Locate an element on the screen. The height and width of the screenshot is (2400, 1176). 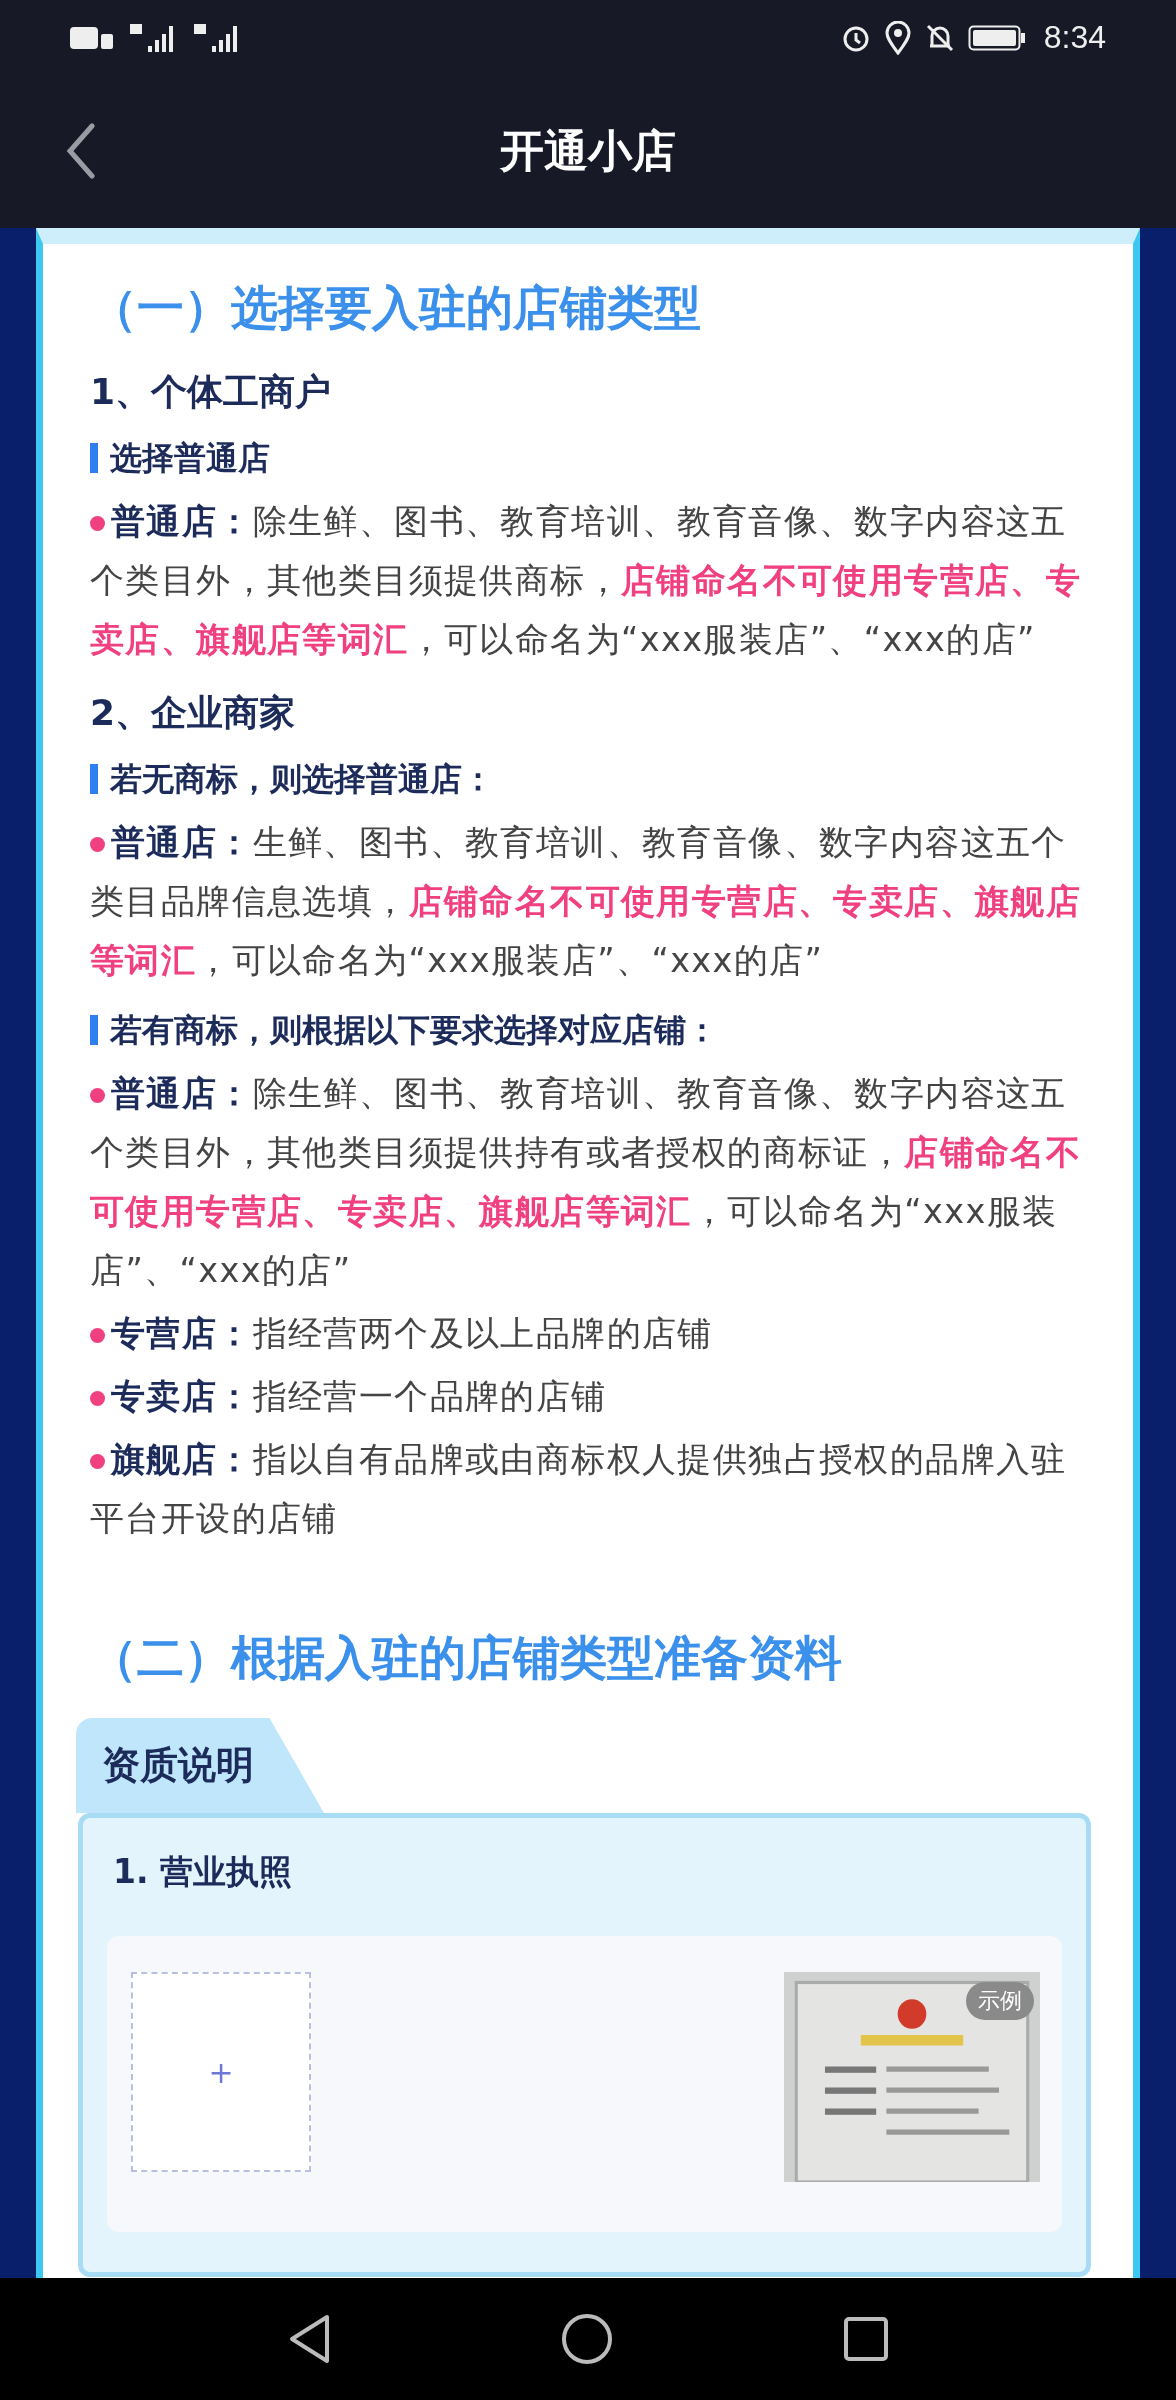
section-heading: （二）根据入驻的店铺类型准备资料 is located at coordinates (466, 1658).